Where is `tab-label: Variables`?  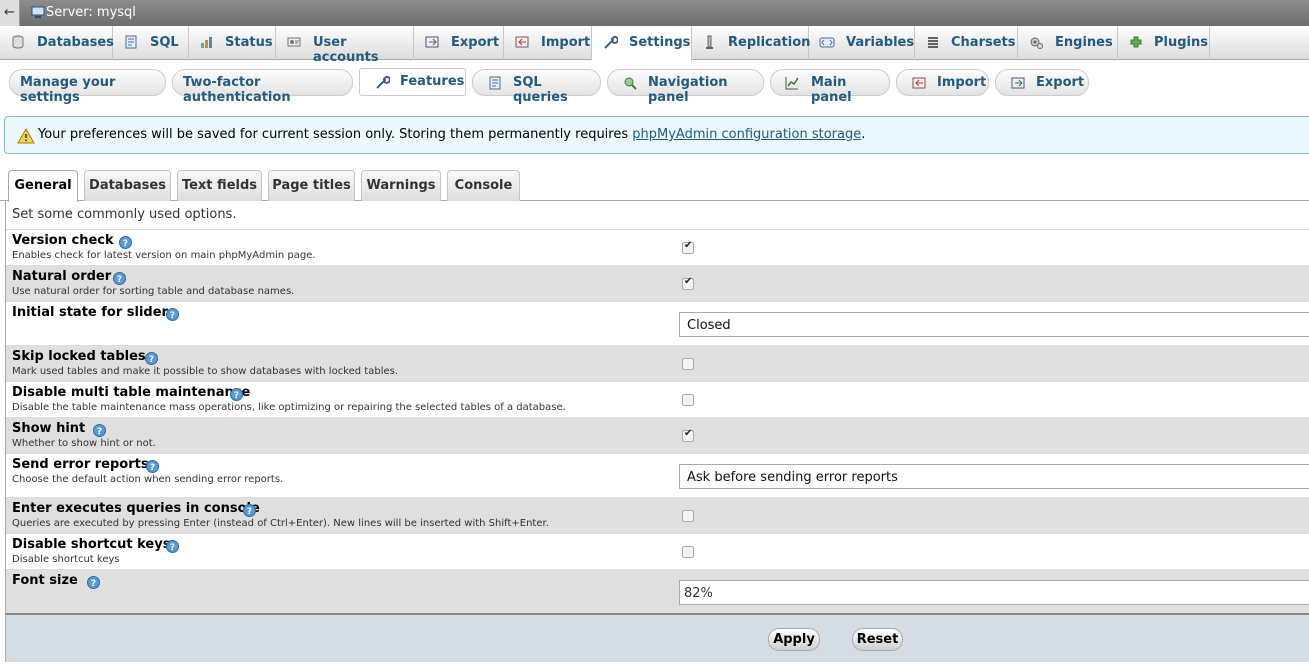
tab-label: Variables is located at coordinates (880, 42).